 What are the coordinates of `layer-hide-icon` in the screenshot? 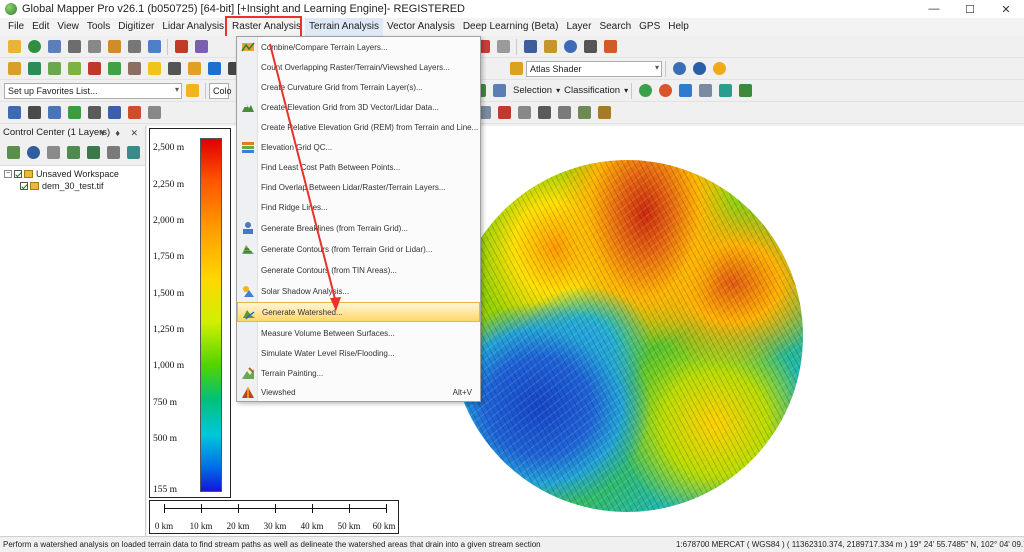 It's located at (113, 153).